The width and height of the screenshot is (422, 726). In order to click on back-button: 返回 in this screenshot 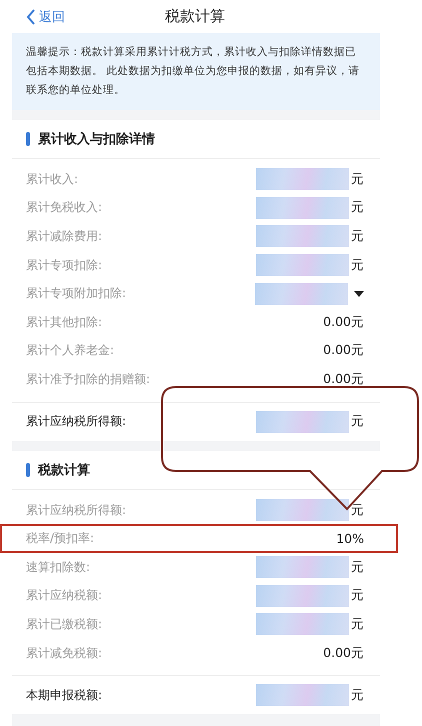, I will do `click(32, 17)`.